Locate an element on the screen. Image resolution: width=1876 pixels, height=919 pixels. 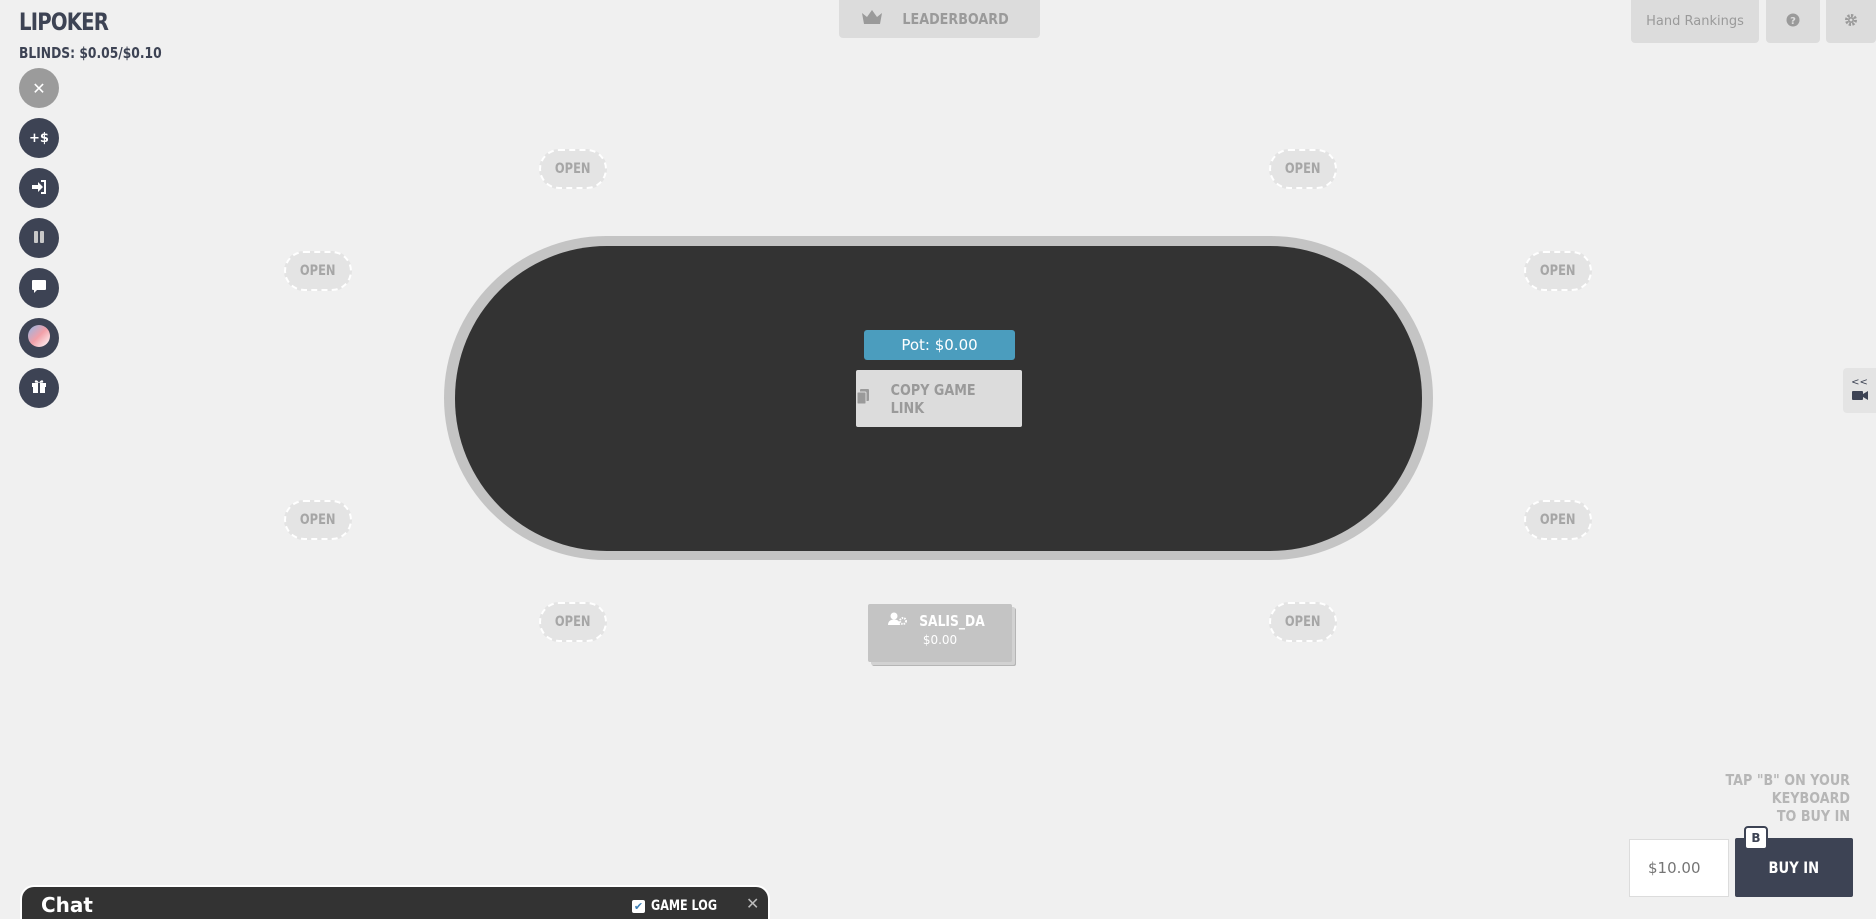
app-title: LIPOKER is located at coordinates (64, 22).